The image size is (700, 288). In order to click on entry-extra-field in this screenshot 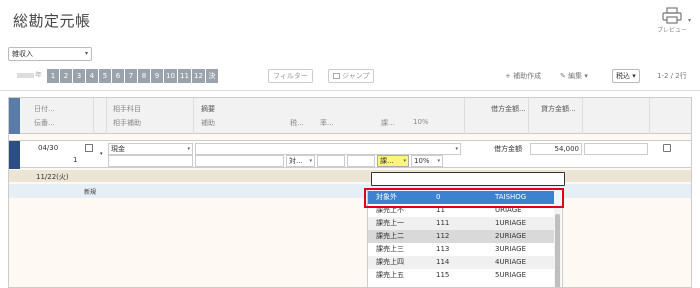, I will do `click(361, 161)`.